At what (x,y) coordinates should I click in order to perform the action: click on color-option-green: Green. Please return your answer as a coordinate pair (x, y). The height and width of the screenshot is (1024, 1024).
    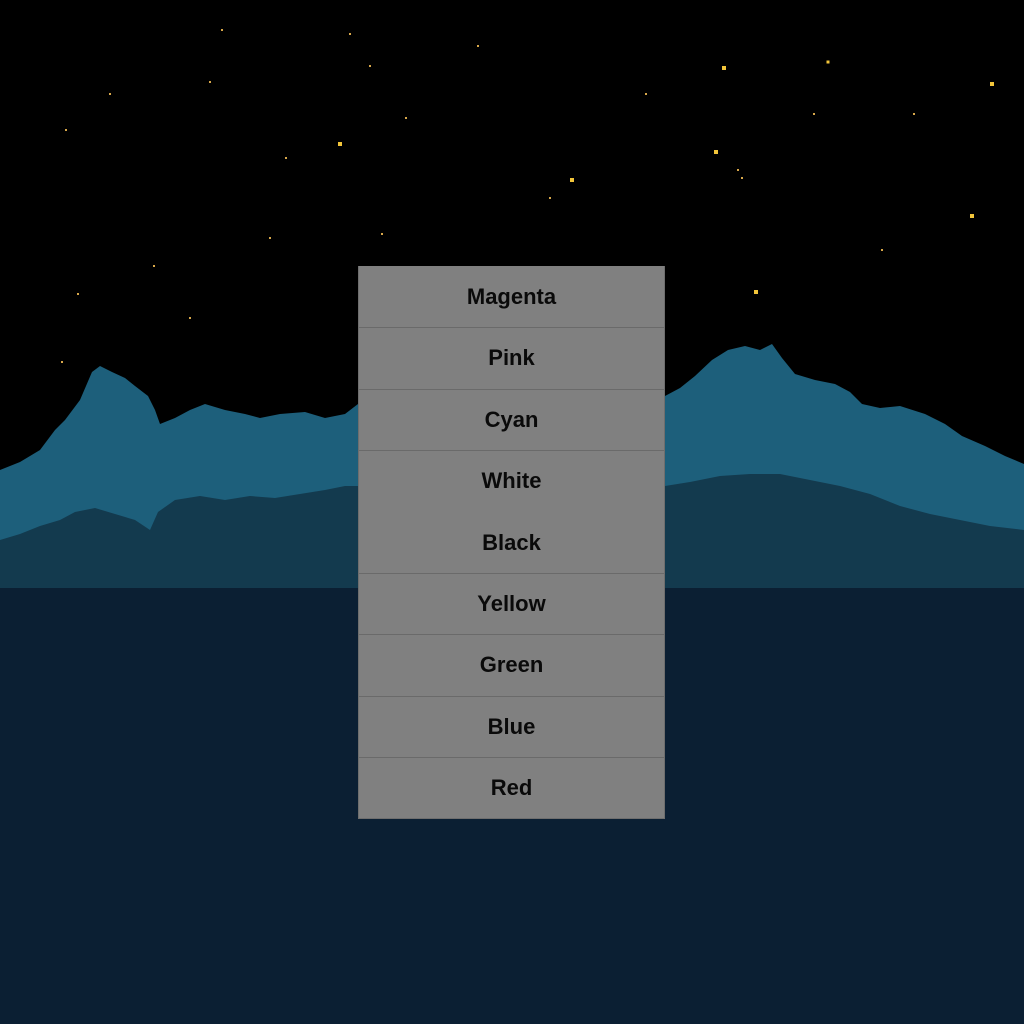
    Looking at the image, I should click on (511, 664).